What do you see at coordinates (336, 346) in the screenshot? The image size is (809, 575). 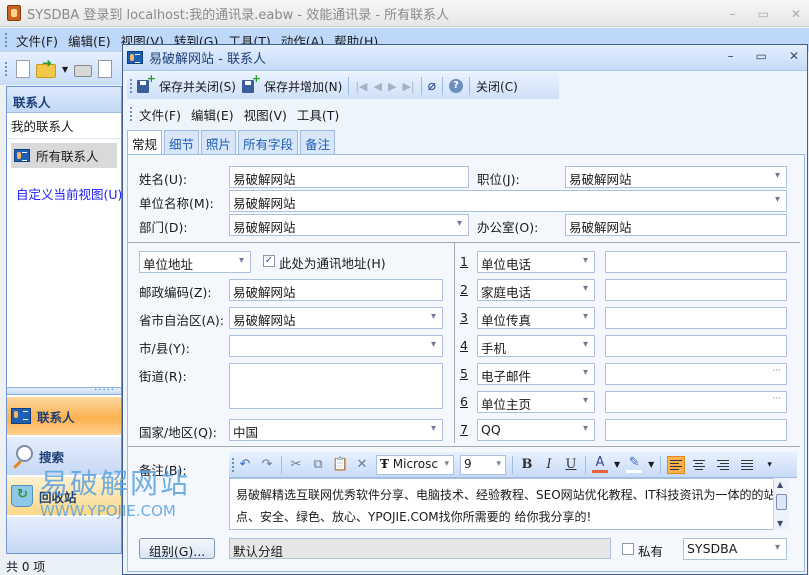 I see `city-combo` at bounding box center [336, 346].